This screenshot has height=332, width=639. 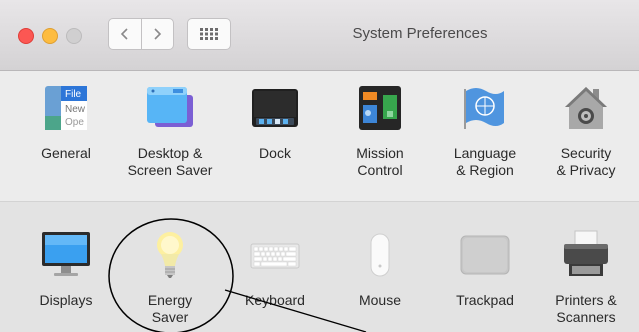 I want to click on chevron-right-icon, so click(x=158, y=34).